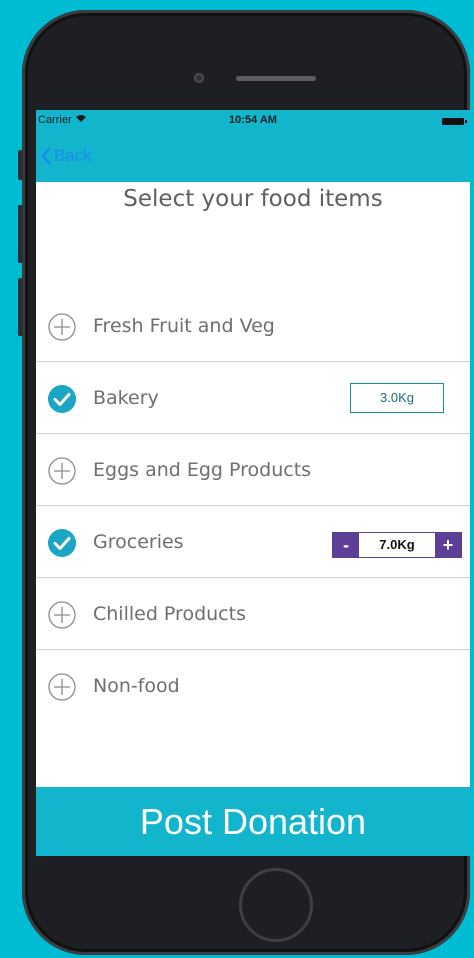 Image resolution: width=474 pixels, height=958 pixels. What do you see at coordinates (253, 146) in the screenshot?
I see `navigation-bar: Carrier 10:54 AM Back` at bounding box center [253, 146].